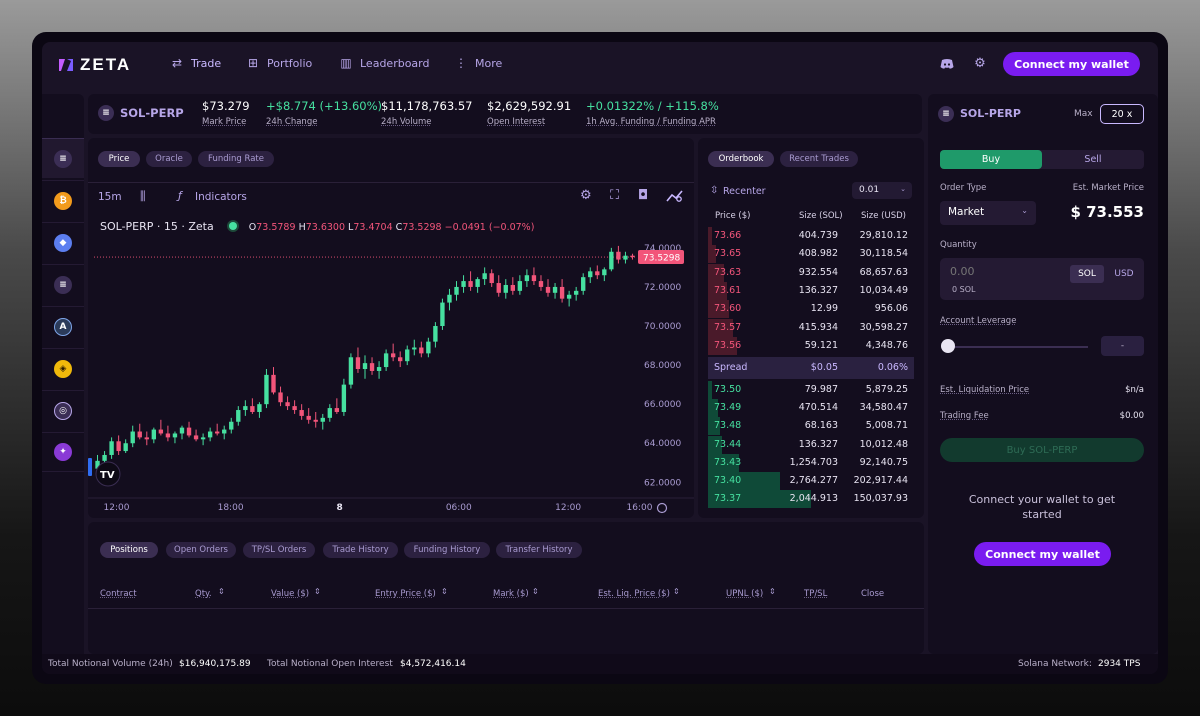 The width and height of the screenshot is (1200, 716). I want to click on mark-price: $73.279, so click(226, 106).